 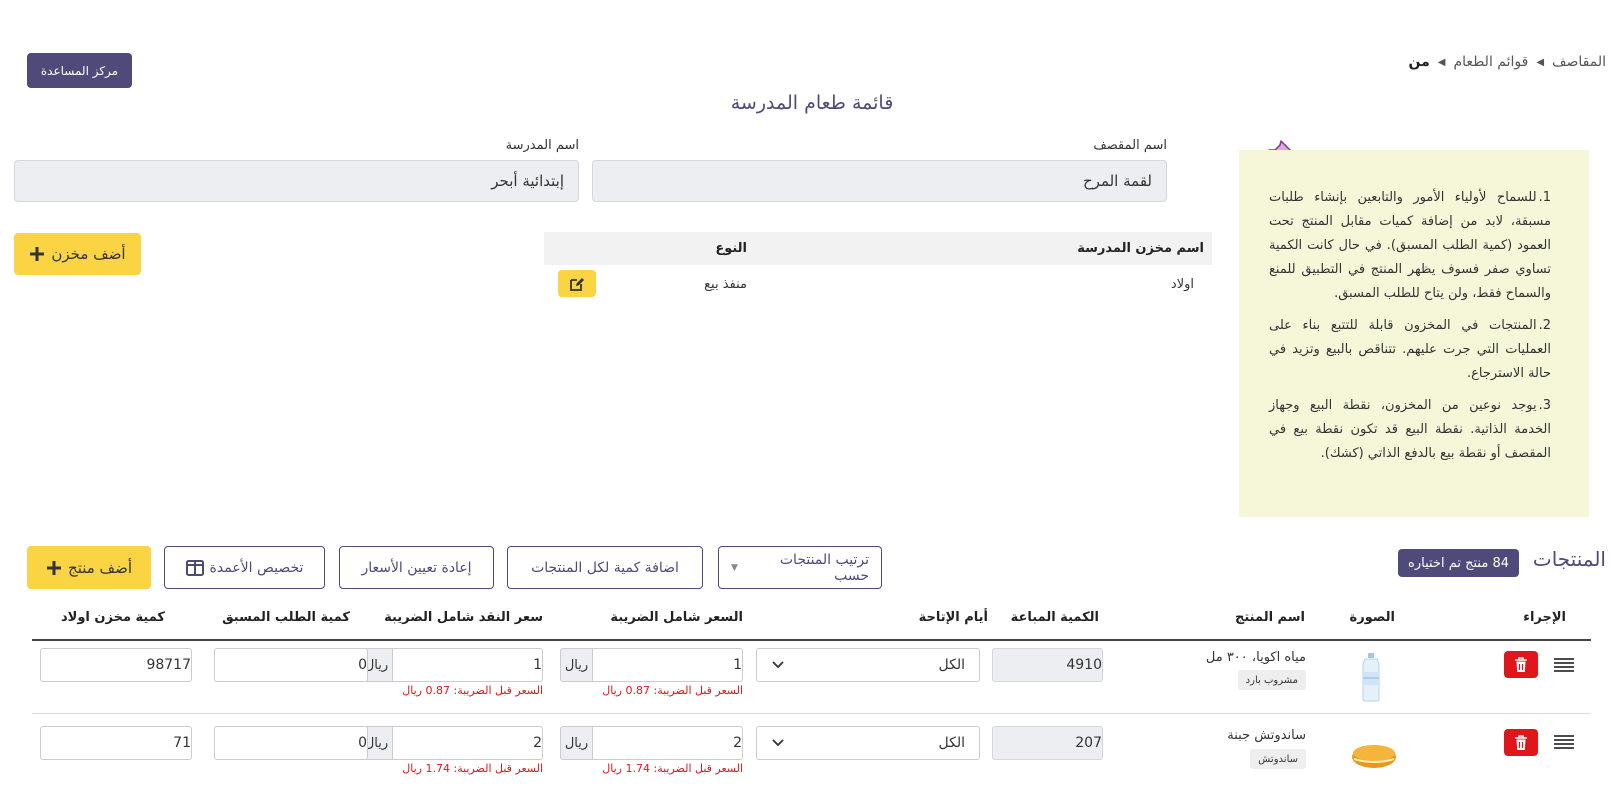 I want to click on reset-prices-button: إعادة تعيين الأسعار, so click(x=416, y=567).